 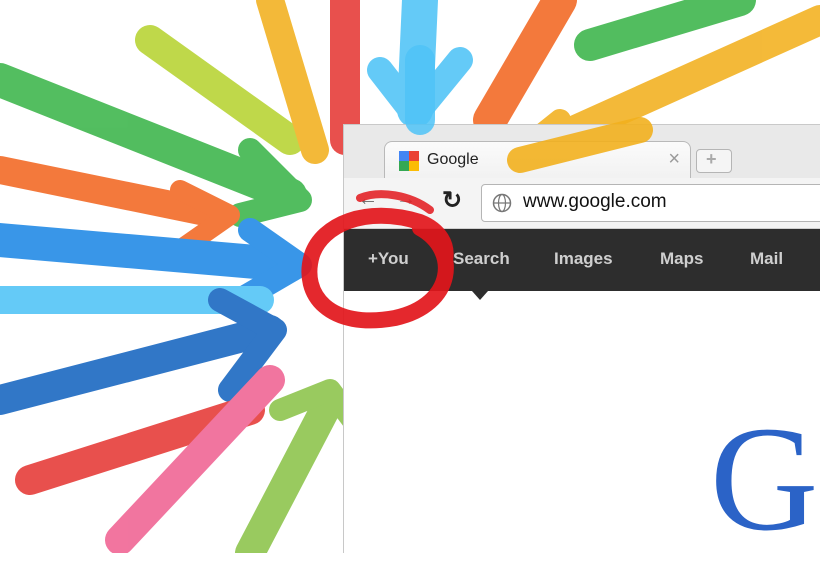 I want to click on reload-icon: ↻, so click(x=452, y=200).